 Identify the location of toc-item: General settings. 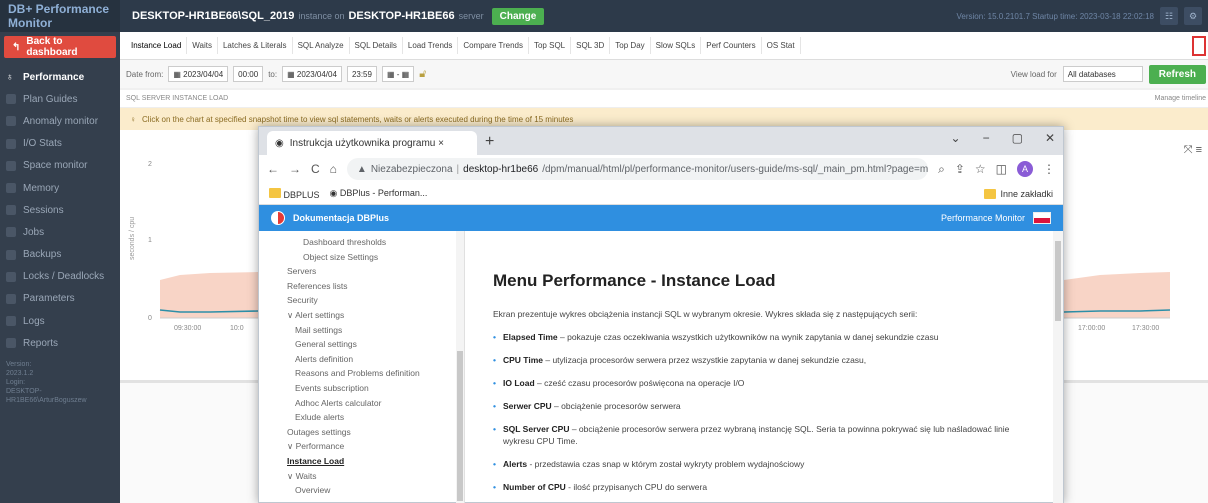
(361, 344).